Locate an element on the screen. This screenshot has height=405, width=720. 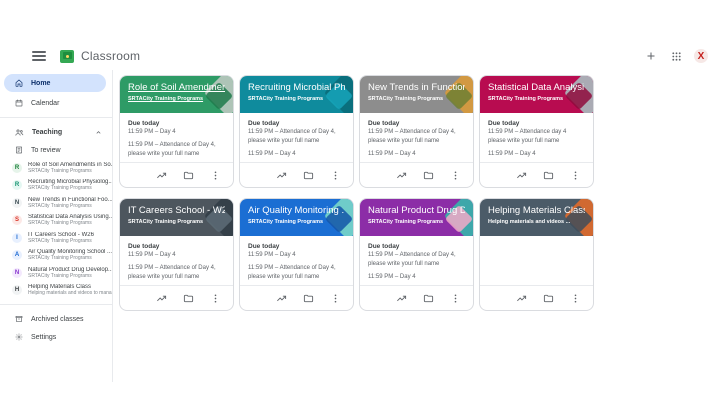
google-apps-grid-icon is located at coordinates (676, 56).